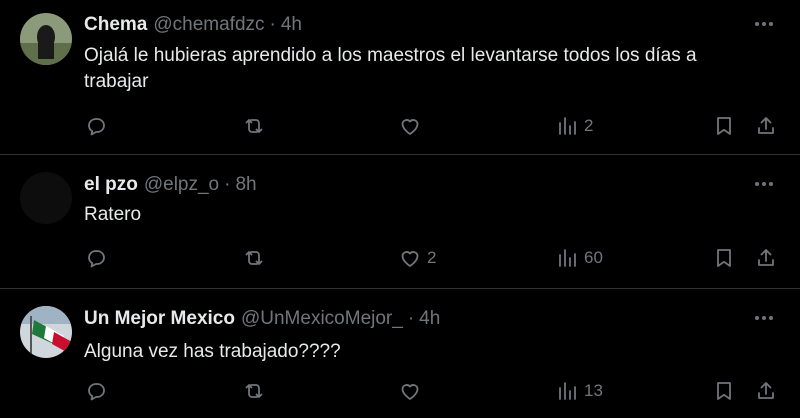 This screenshot has width=800, height=418. I want to click on view-count: 13, so click(593, 390).